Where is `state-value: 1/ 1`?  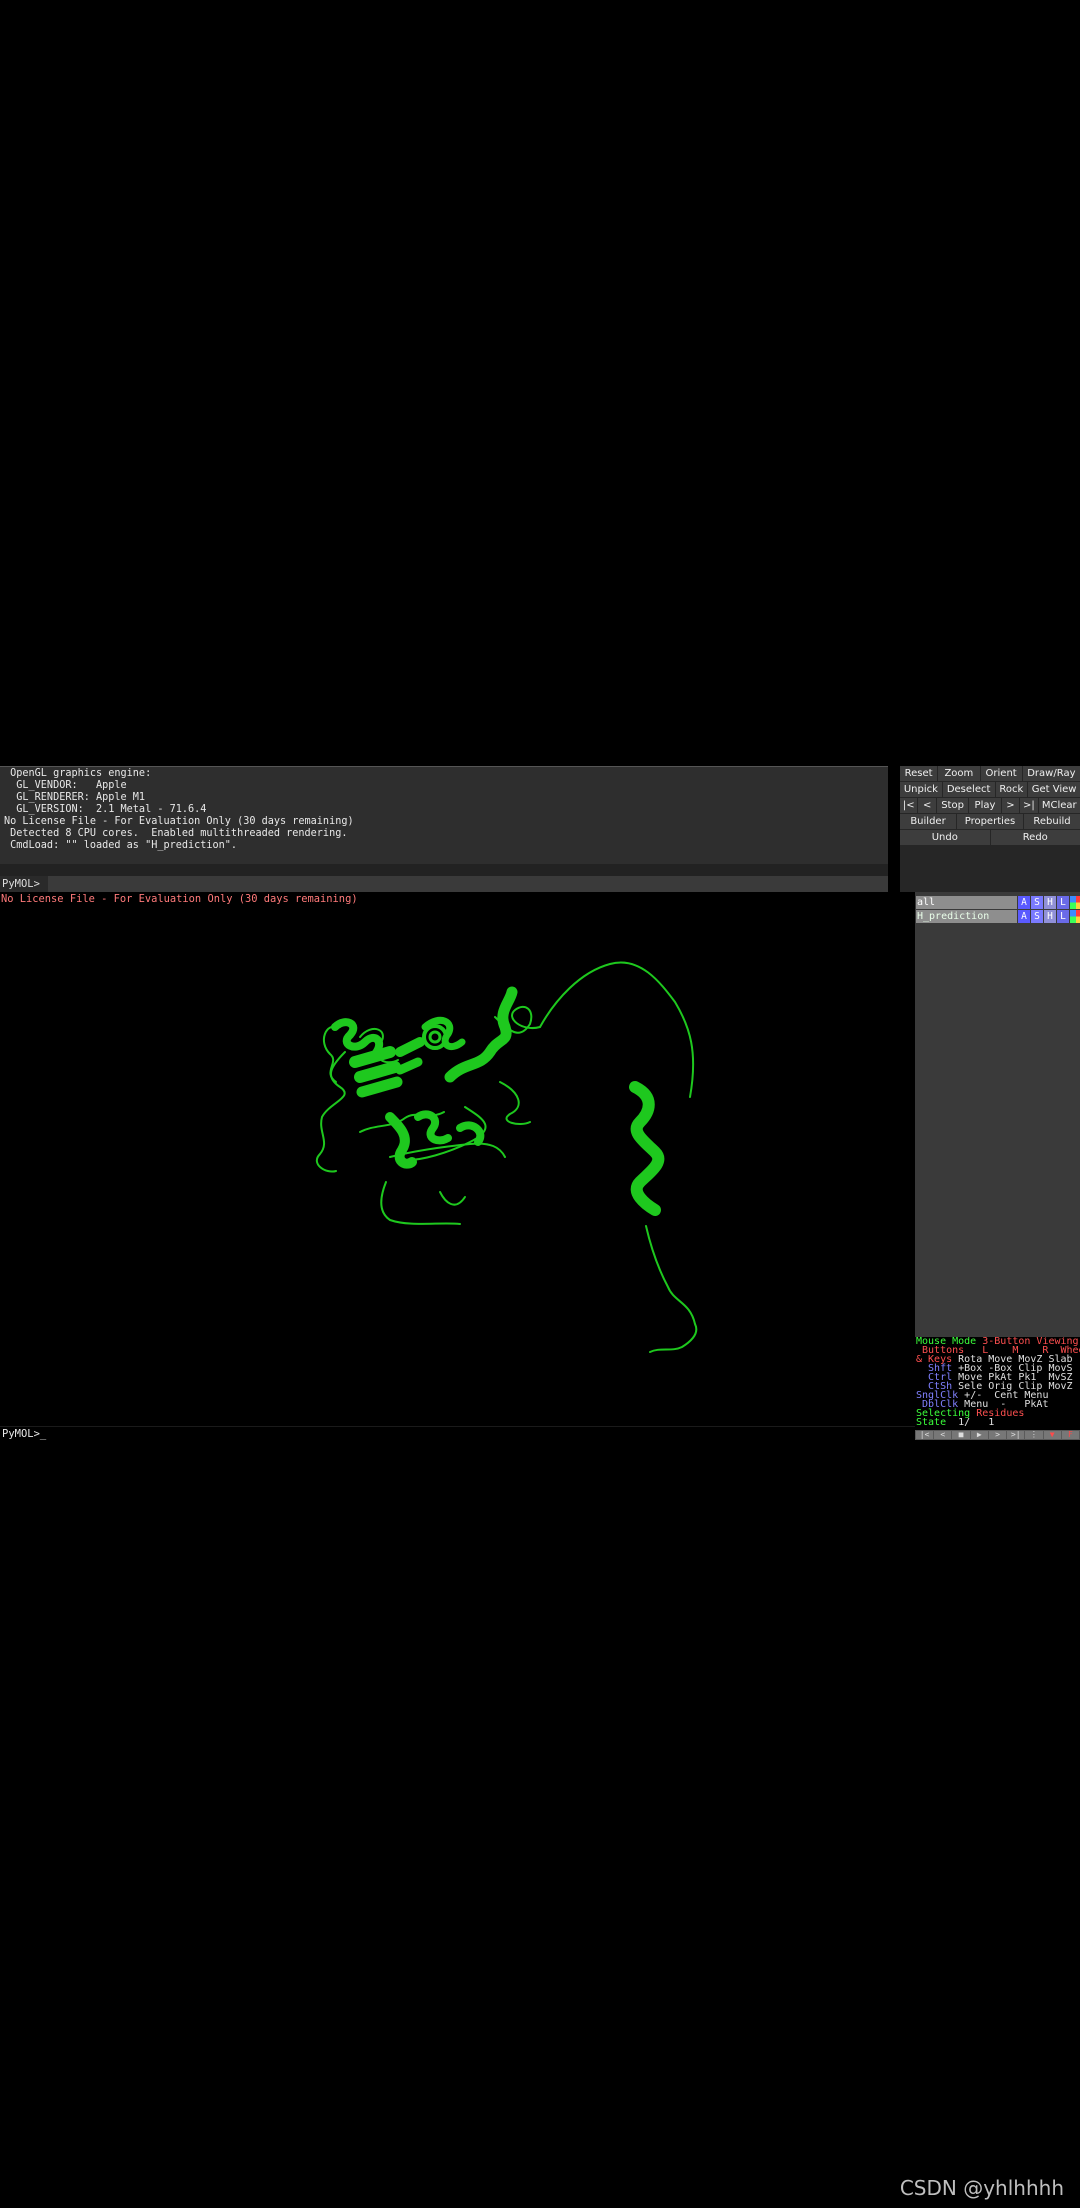
state-value: 1/ 1 is located at coordinates (970, 1422).